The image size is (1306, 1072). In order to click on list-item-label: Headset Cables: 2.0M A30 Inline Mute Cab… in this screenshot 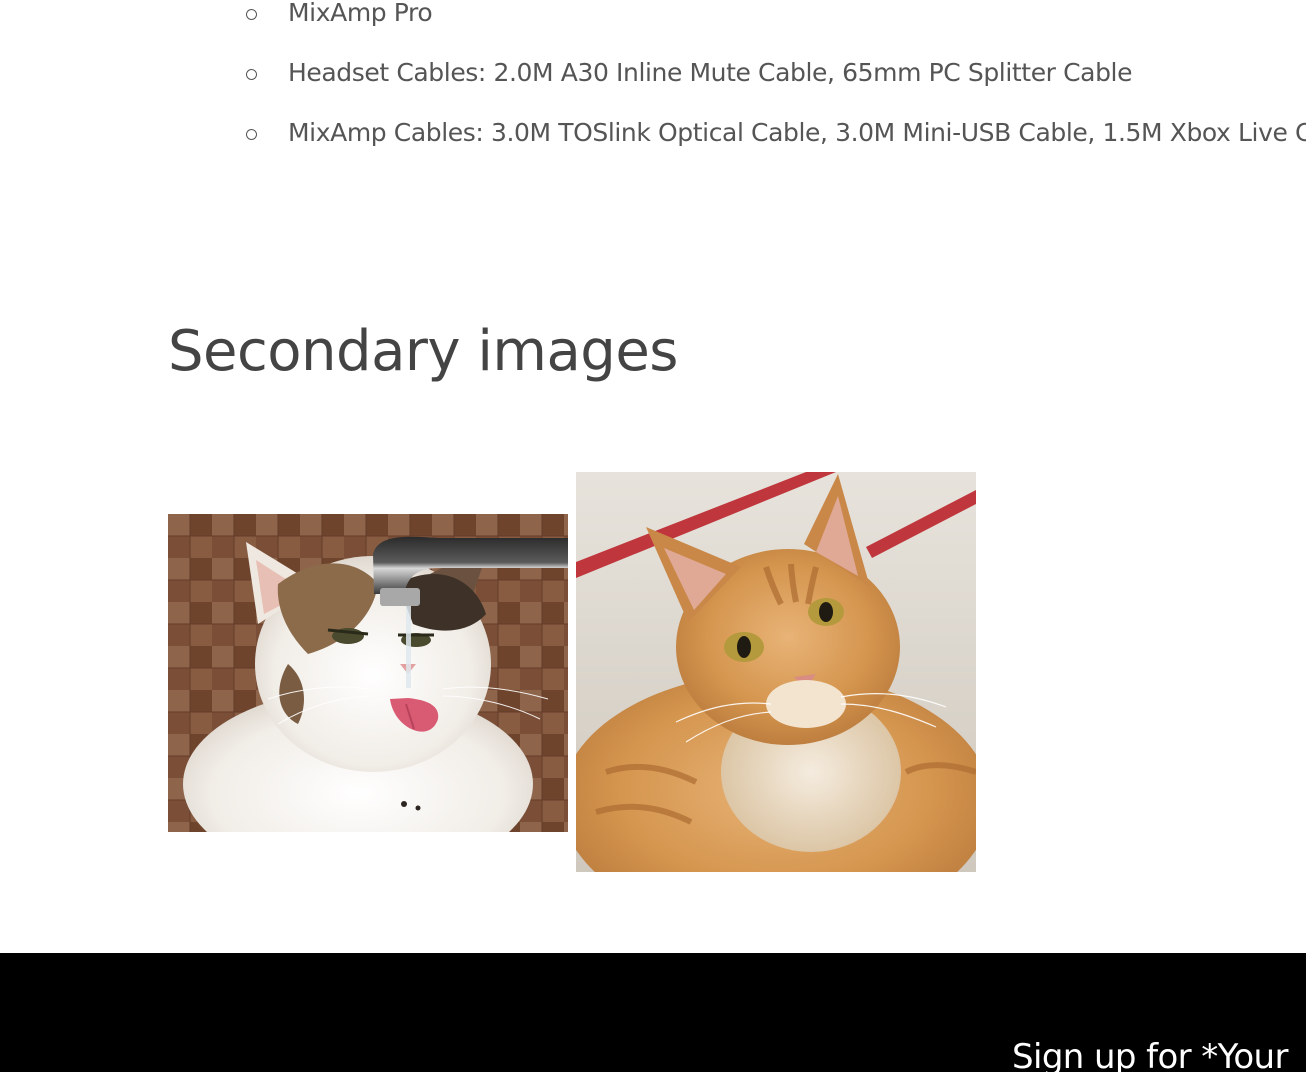, I will do `click(710, 72)`.